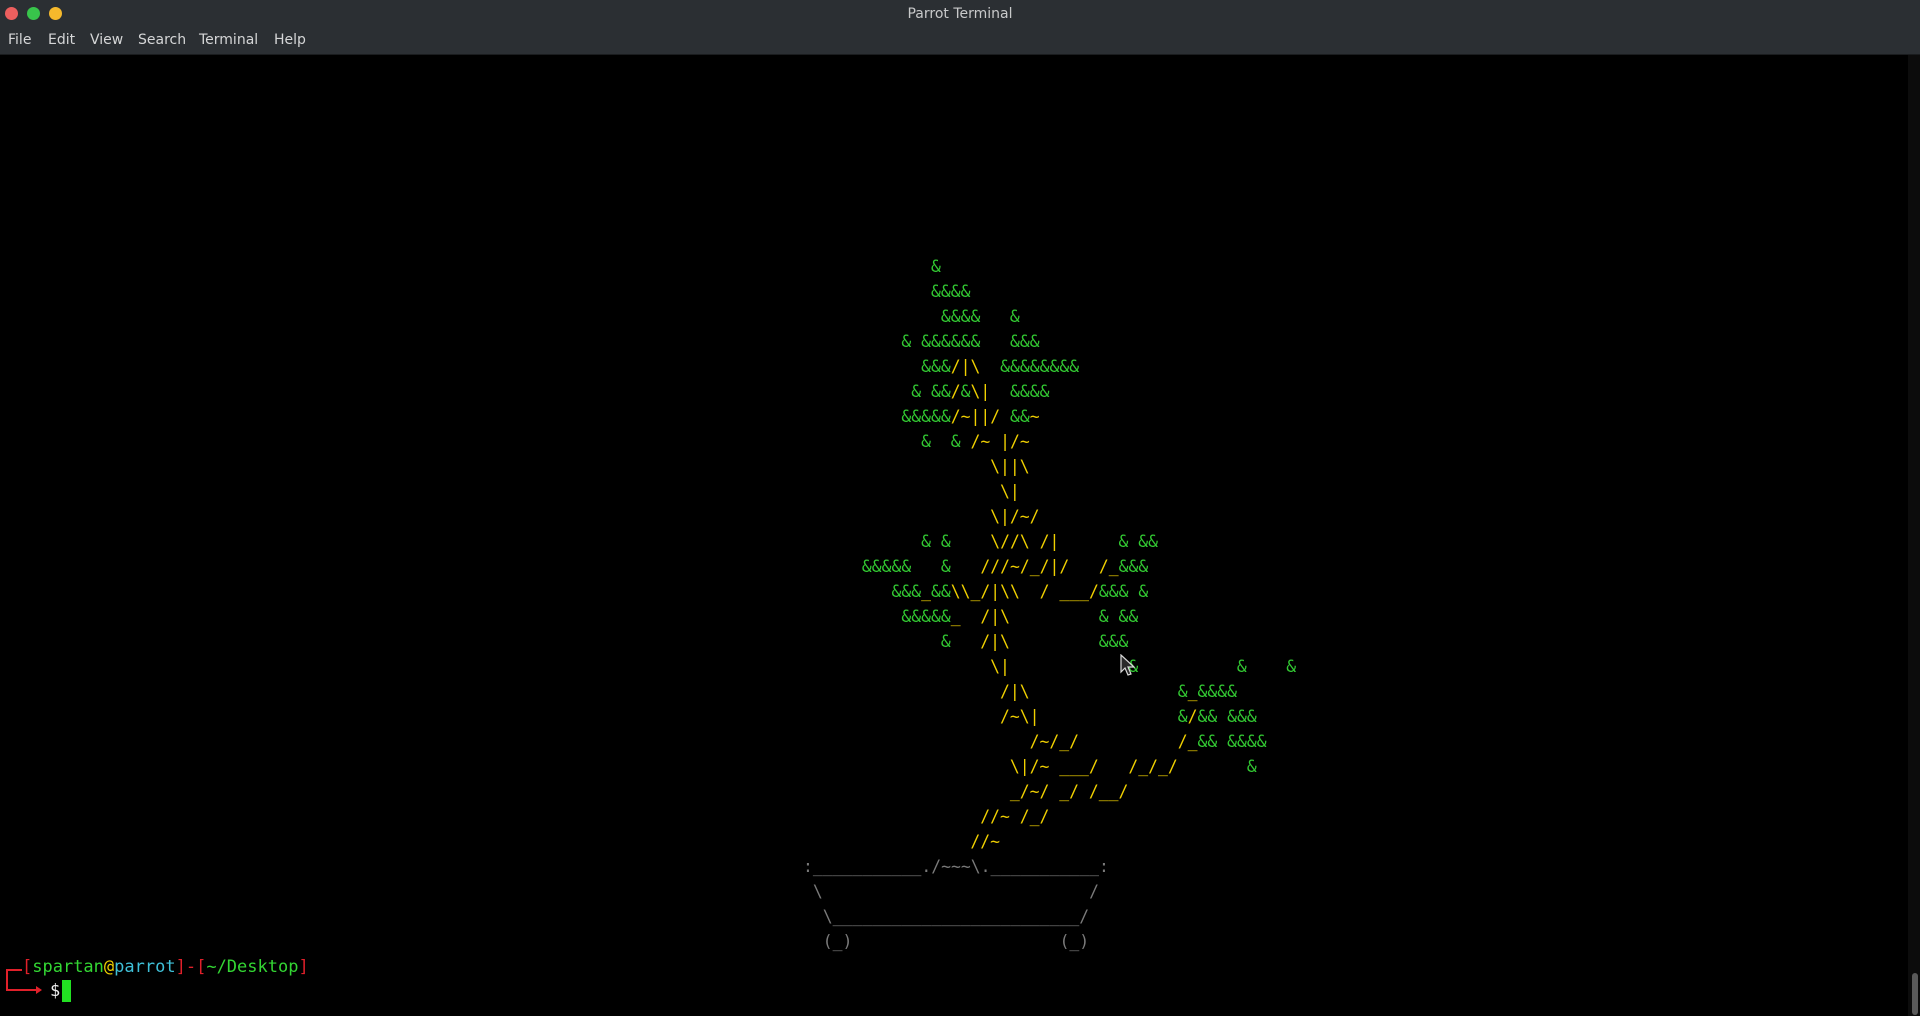  I want to click on bonsai-art-line: &&&/|\ &&&&&&&&, so click(1000, 366).